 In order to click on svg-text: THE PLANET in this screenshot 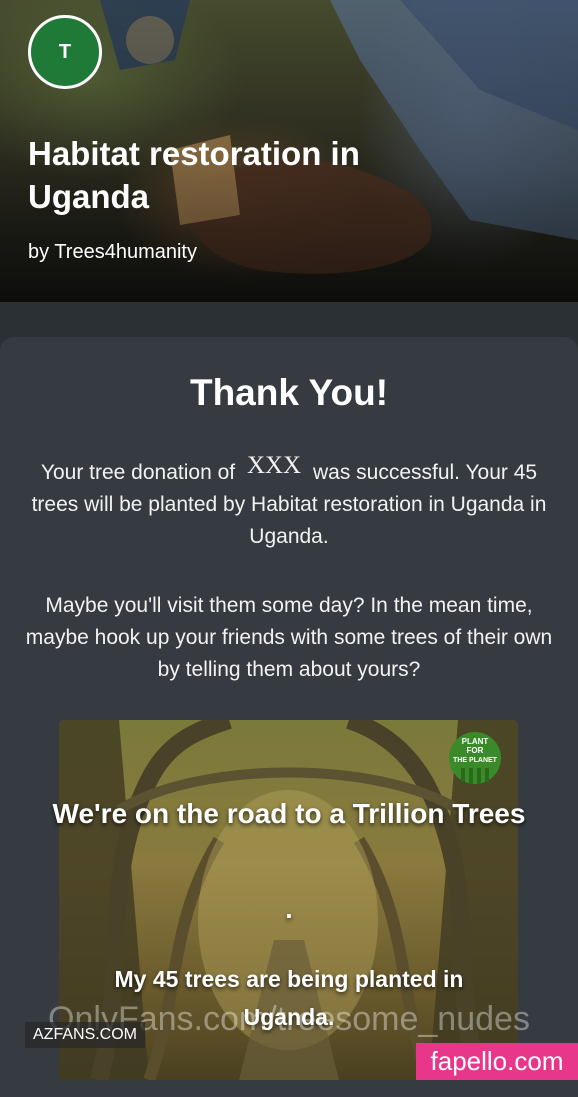, I will do `click(475, 760)`.